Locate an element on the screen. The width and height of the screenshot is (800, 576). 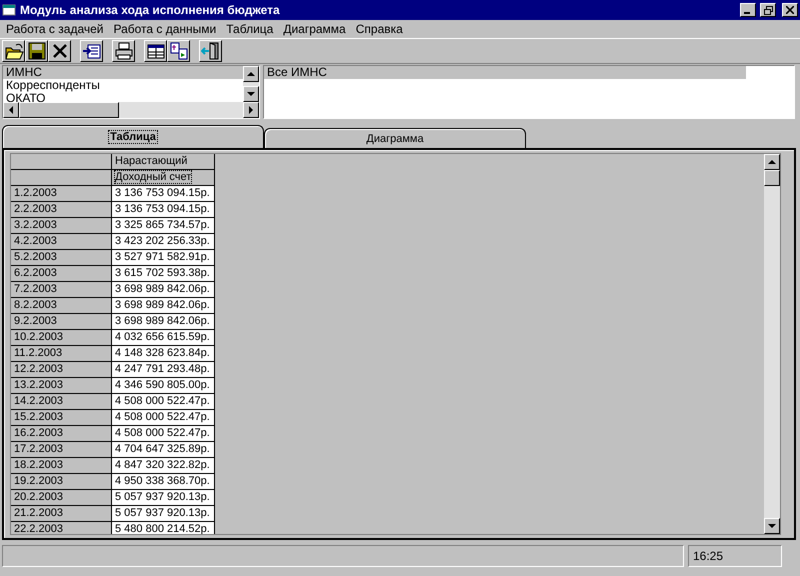
table-cell: 3 423 202 256.33р. is located at coordinates (163, 242).